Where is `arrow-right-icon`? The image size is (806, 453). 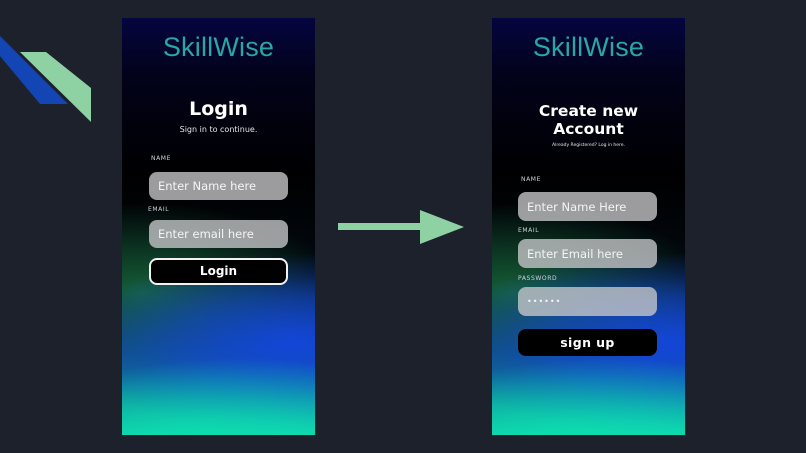 arrow-right-icon is located at coordinates (401, 227).